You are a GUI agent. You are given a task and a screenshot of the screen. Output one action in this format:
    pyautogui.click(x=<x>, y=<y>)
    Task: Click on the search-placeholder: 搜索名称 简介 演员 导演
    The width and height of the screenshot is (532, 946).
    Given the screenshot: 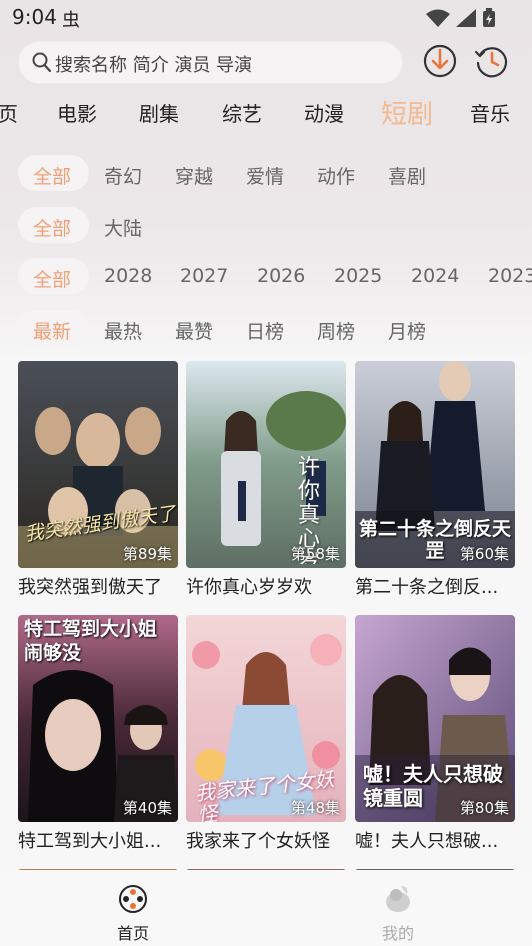 What is the action you would take?
    pyautogui.click(x=154, y=65)
    